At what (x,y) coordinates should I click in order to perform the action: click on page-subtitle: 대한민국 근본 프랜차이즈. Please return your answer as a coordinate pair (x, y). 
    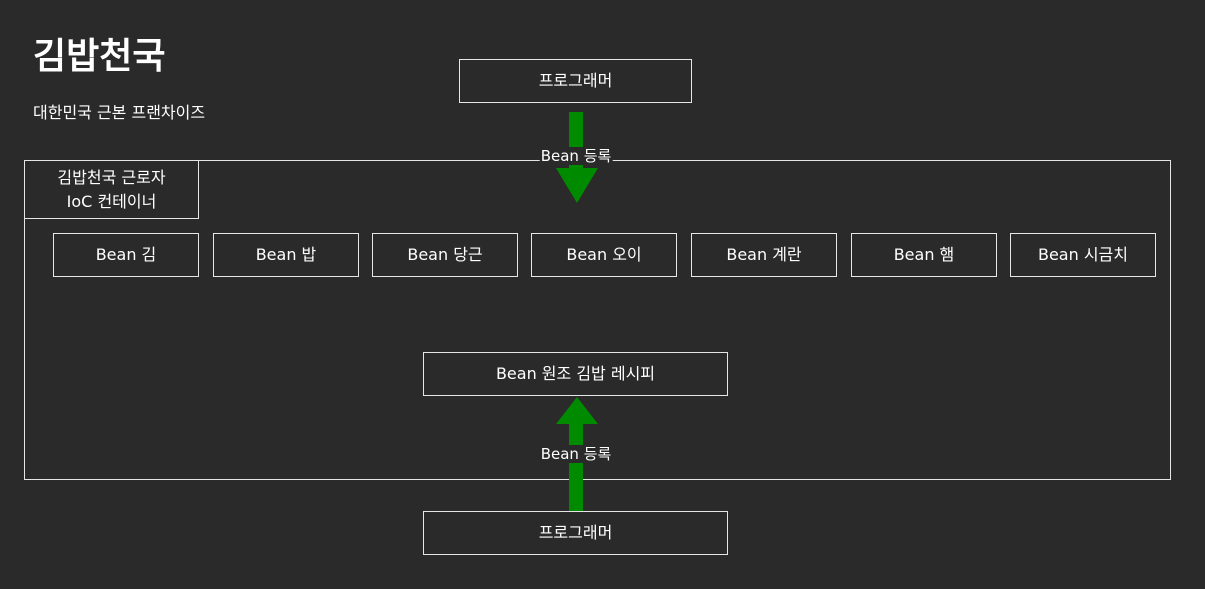
    Looking at the image, I should click on (119, 112).